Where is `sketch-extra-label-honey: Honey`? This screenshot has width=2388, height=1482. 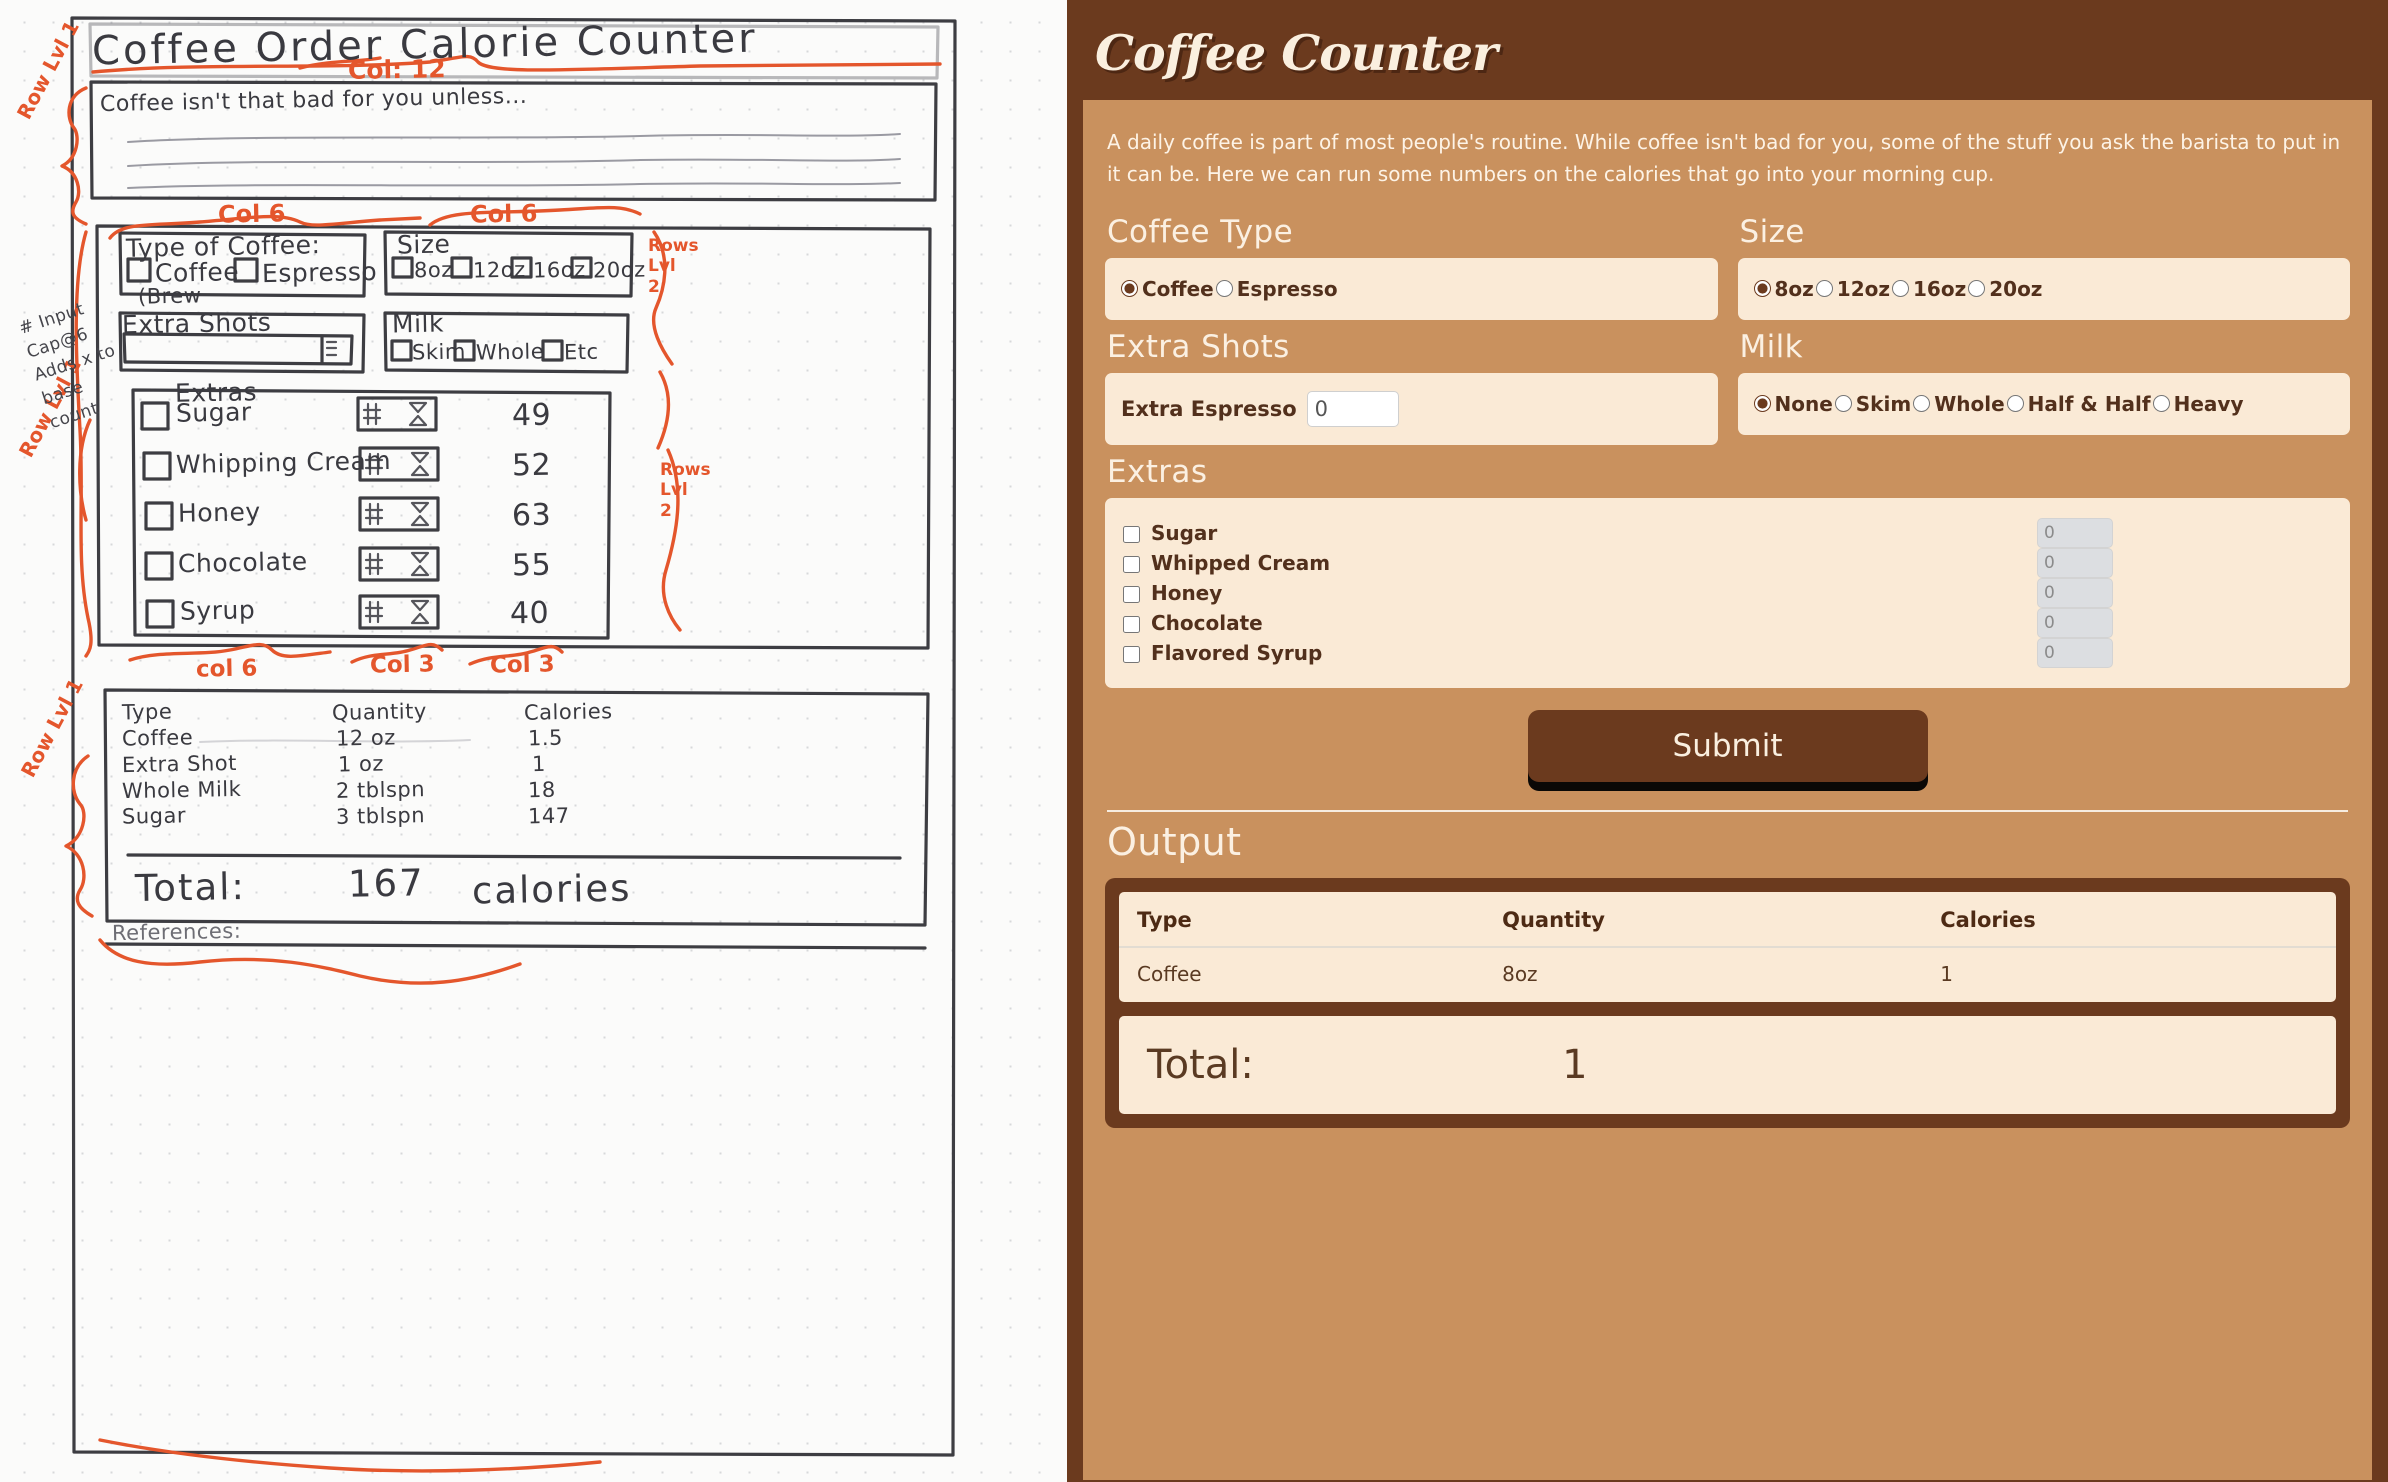
sketch-extra-label-honey: Honey is located at coordinates (219, 512).